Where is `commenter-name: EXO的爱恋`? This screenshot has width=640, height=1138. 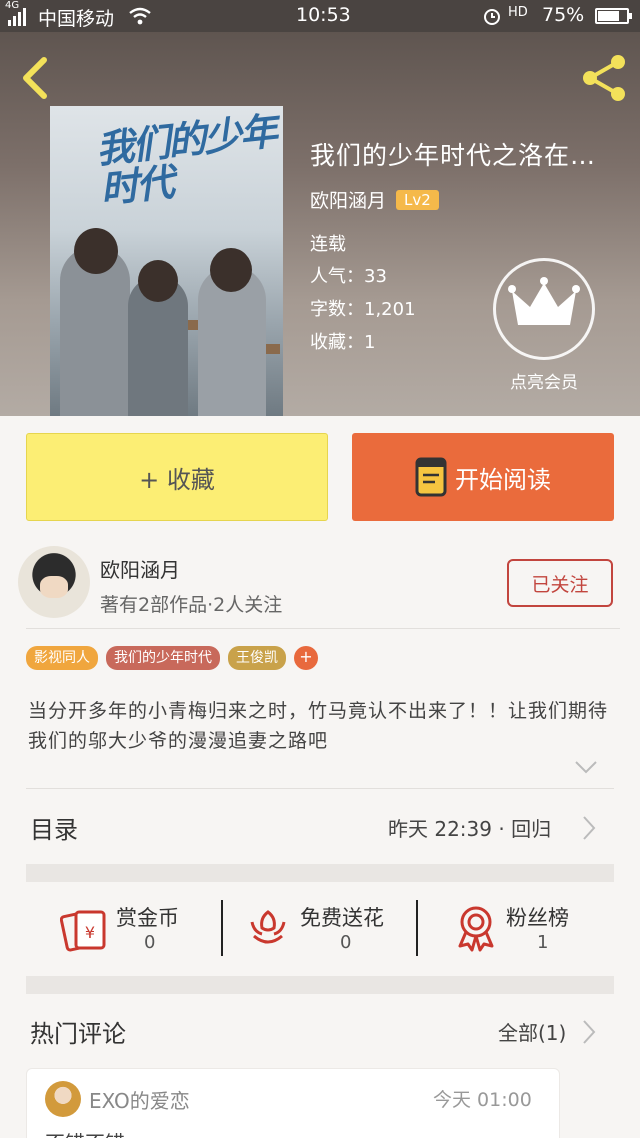
commenter-name: EXO的爱恋 is located at coordinates (139, 1099).